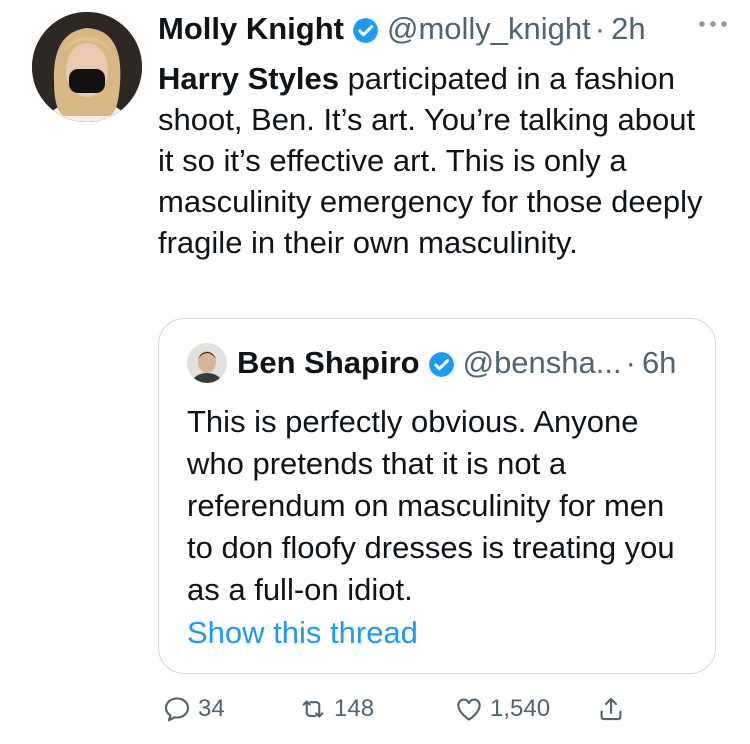 Image resolution: width=750 pixels, height=744 pixels. I want to click on tweet-actions: 34 148 1,540, so click(408, 714).